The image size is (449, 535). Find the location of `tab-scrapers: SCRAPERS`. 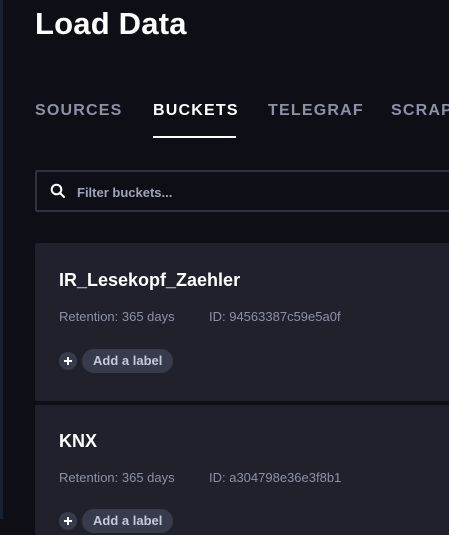

tab-scrapers: SCRAPERS is located at coordinates (420, 111).